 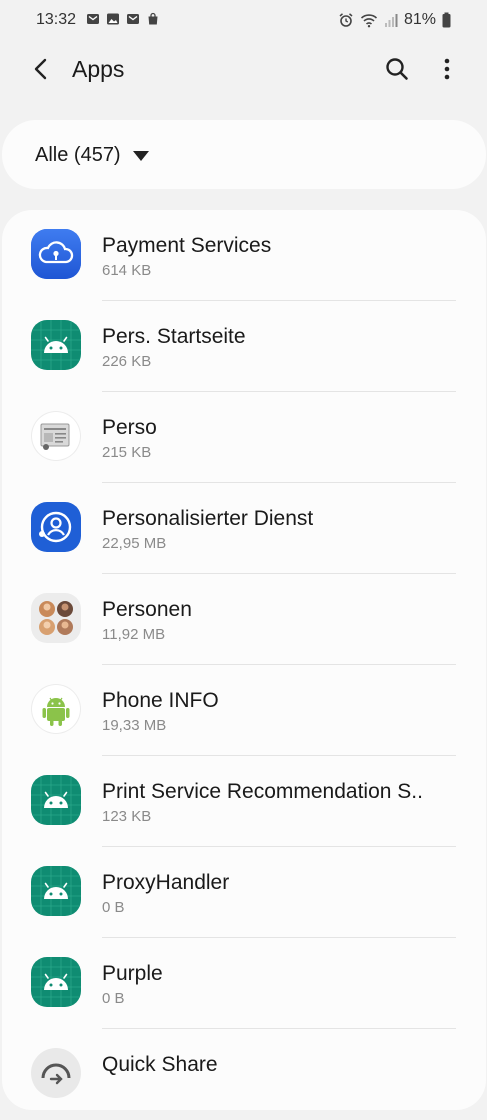 I want to click on app-size: 22,95 MB, so click(x=134, y=543).